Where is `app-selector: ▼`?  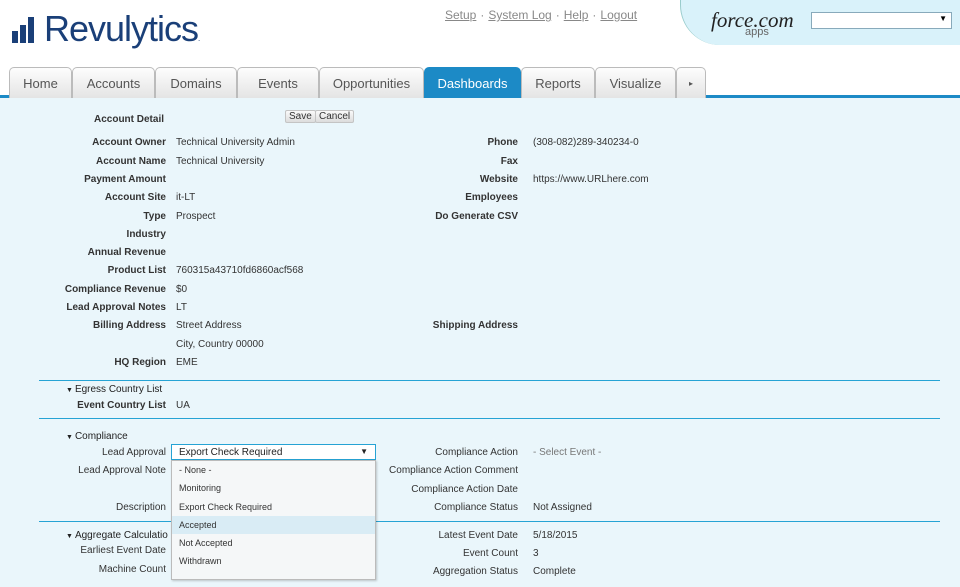
app-selector: ▼ is located at coordinates (881, 20).